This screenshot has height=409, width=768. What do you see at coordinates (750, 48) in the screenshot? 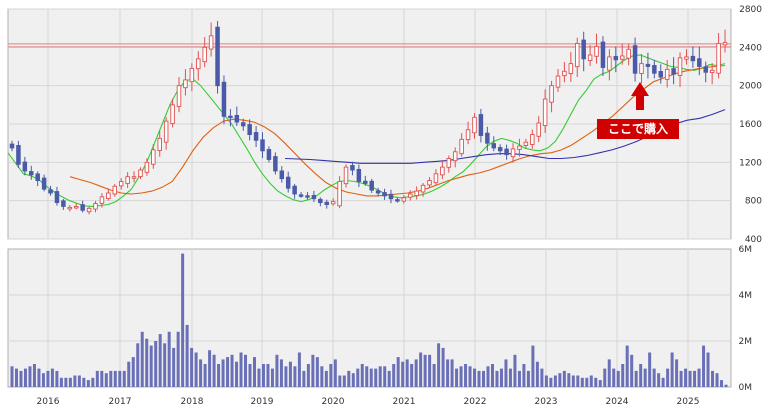
I see `price-tick-label: 2400` at bounding box center [750, 48].